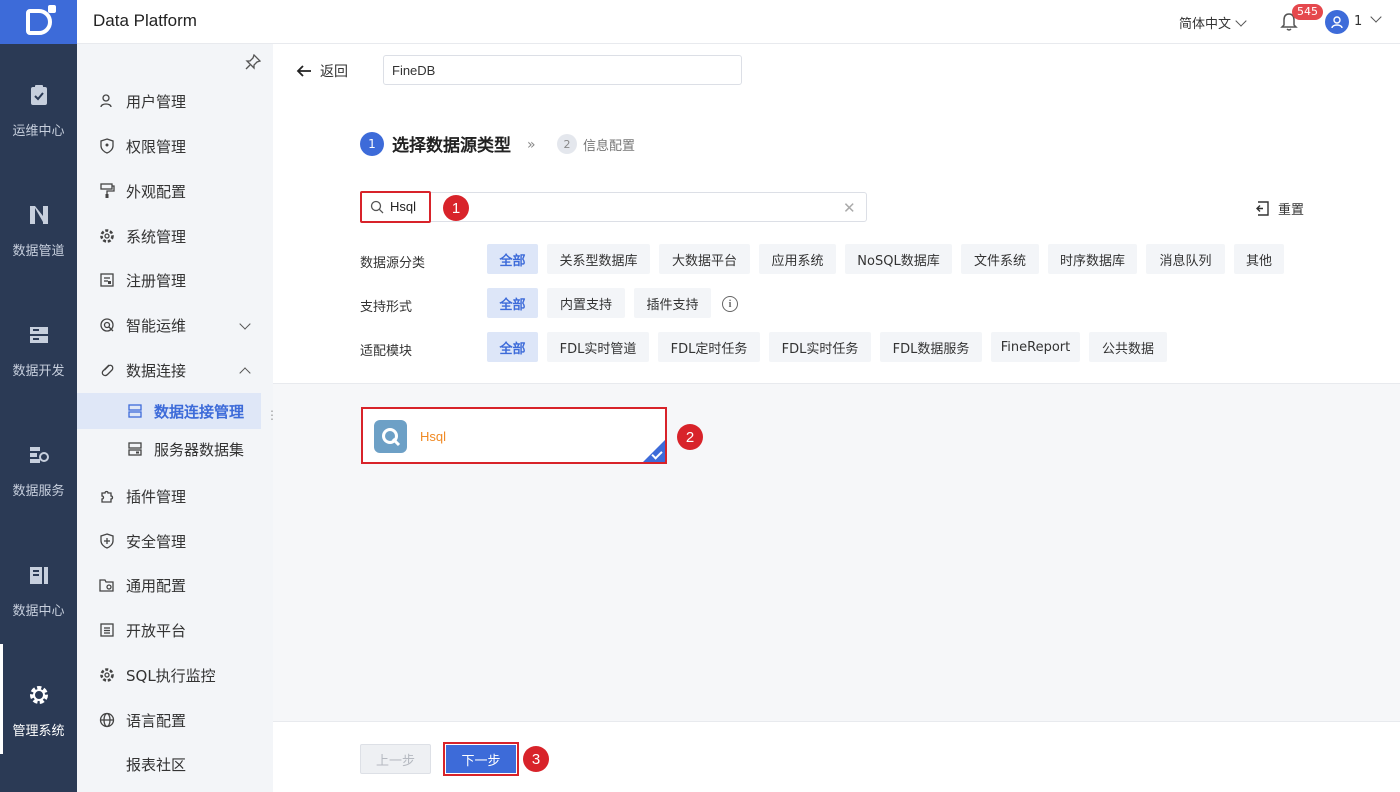 The width and height of the screenshot is (1400, 792). I want to click on chip-module-all: 全部, so click(512, 347).